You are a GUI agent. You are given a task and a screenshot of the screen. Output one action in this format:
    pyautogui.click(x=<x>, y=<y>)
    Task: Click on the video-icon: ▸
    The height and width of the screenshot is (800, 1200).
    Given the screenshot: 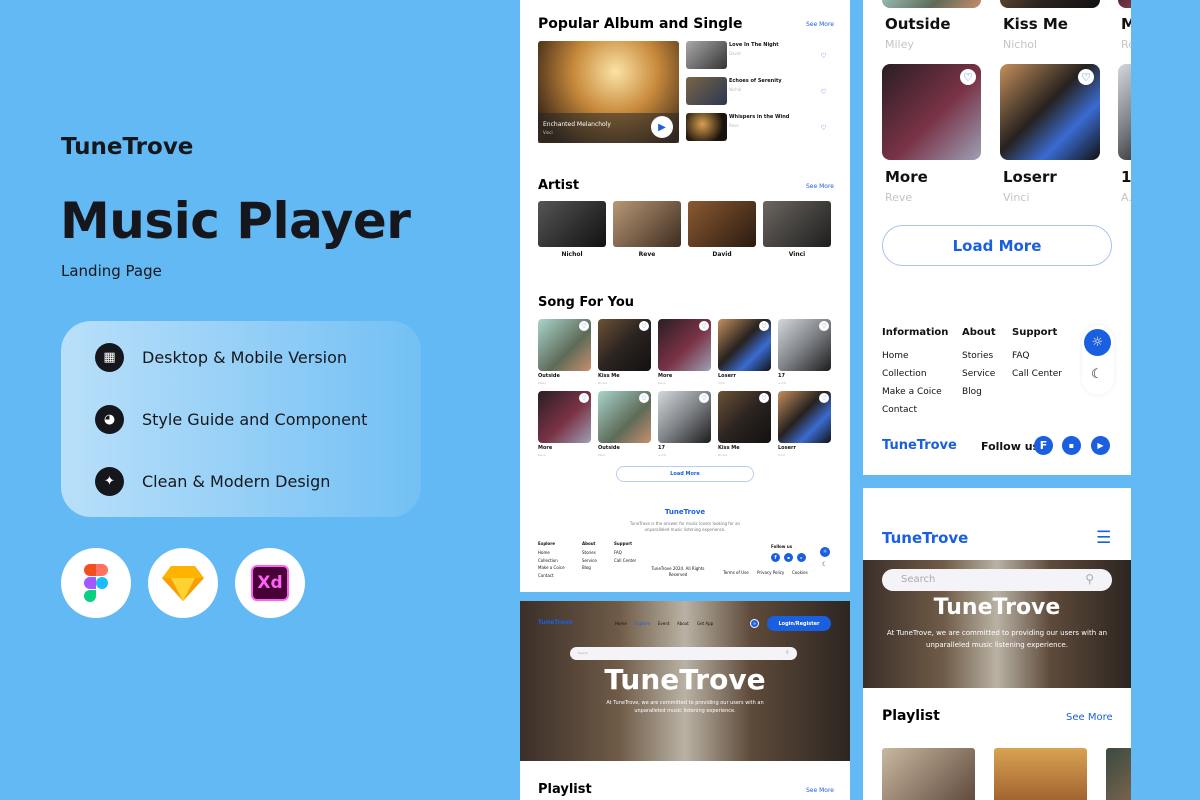 What is the action you would take?
    pyautogui.click(x=801, y=557)
    